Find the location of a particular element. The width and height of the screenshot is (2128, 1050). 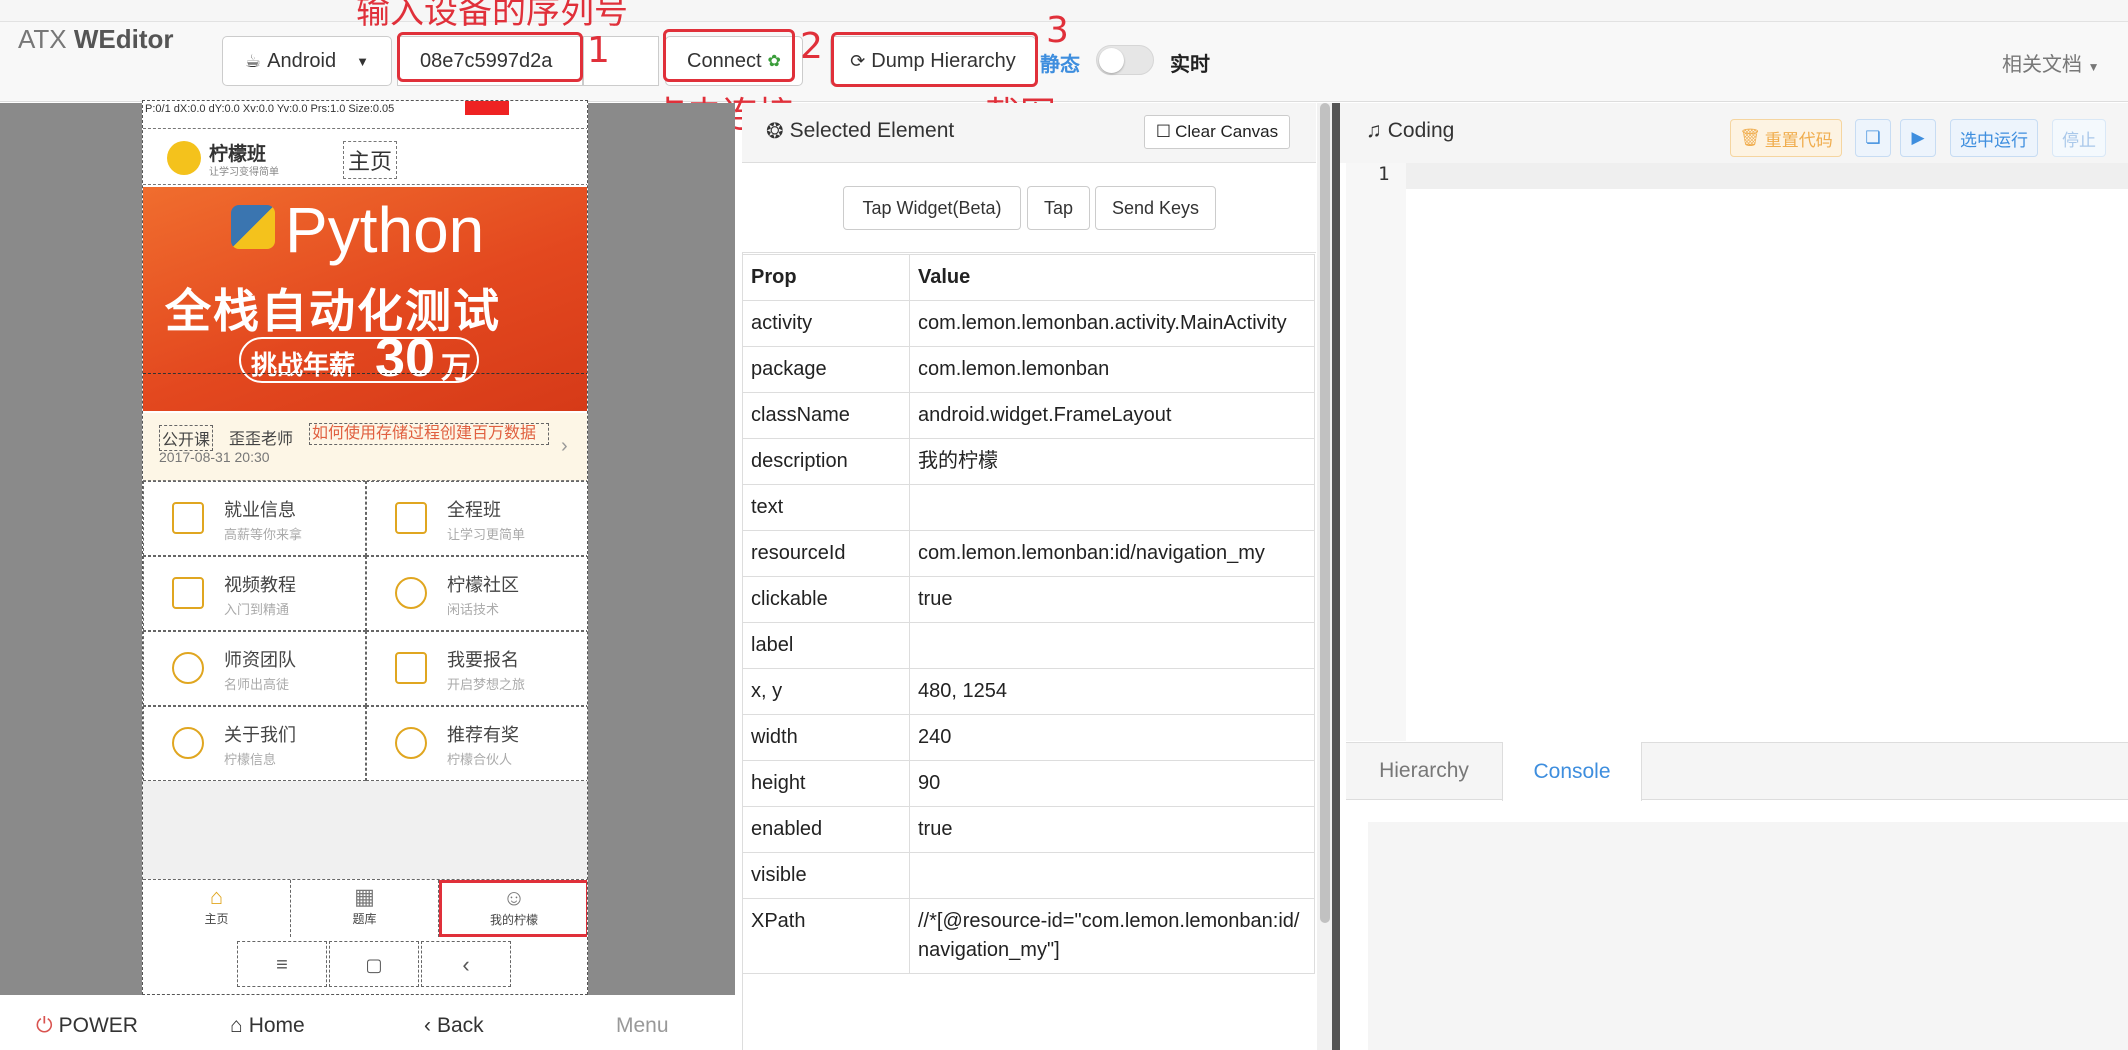

table-row: description 我的柠檬 is located at coordinates (1028, 461).